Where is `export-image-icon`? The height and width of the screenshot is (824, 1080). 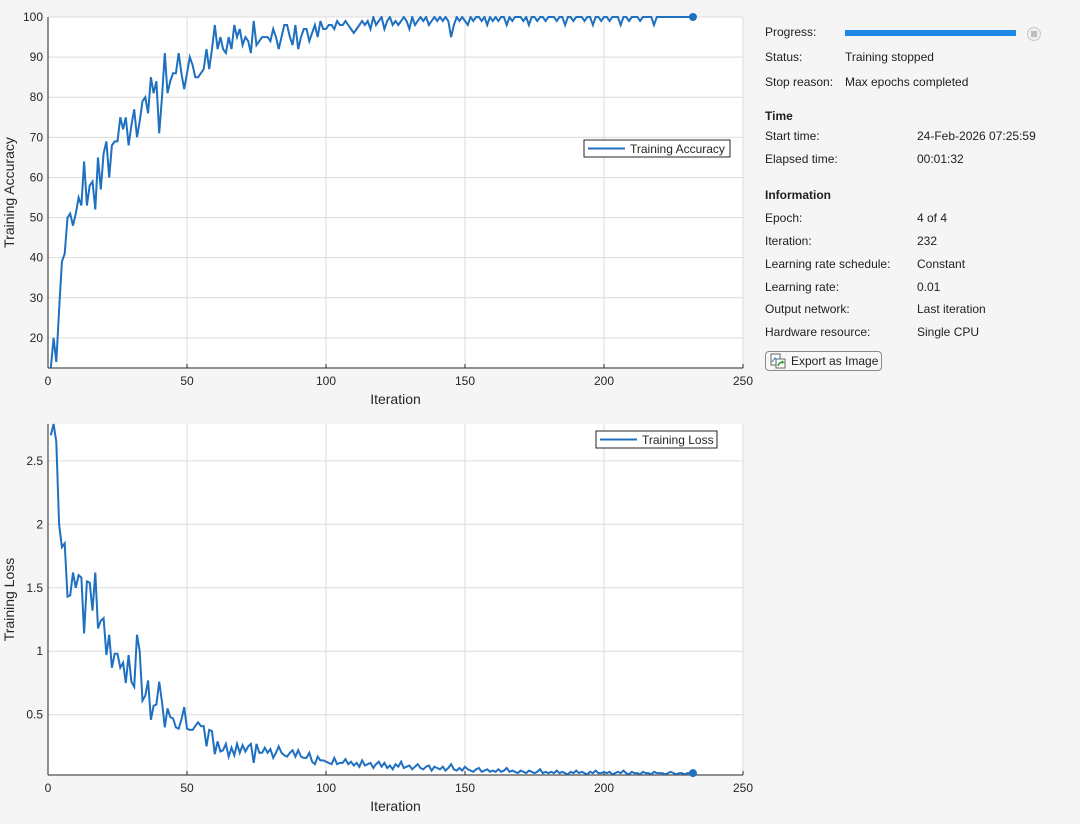
export-image-icon is located at coordinates (778, 361).